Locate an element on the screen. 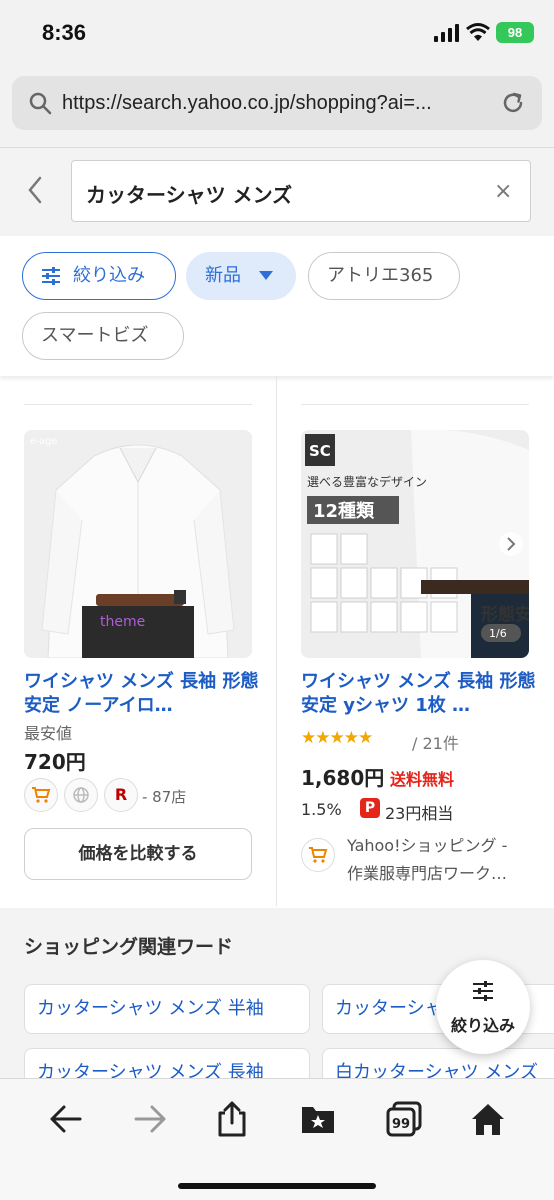 The height and width of the screenshot is (1200, 554). shirt-photo: theme e-age is located at coordinates (138, 544).